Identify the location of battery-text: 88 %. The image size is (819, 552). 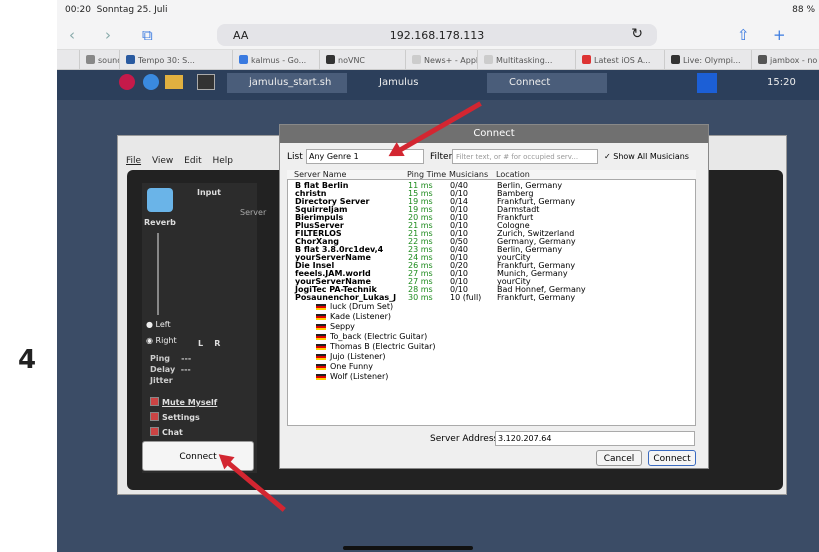
(803, 10).